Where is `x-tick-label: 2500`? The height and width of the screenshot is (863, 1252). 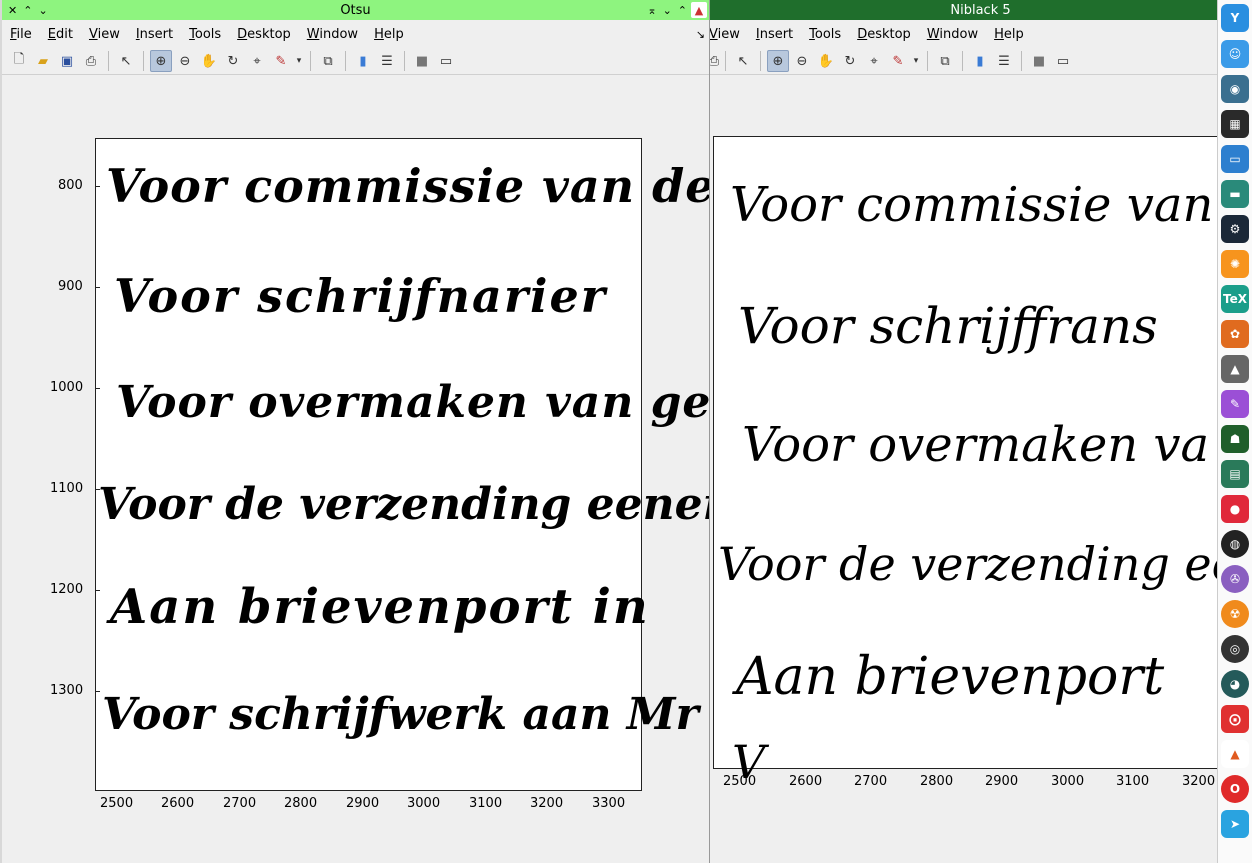
x-tick-label: 2500 is located at coordinates (117, 803).